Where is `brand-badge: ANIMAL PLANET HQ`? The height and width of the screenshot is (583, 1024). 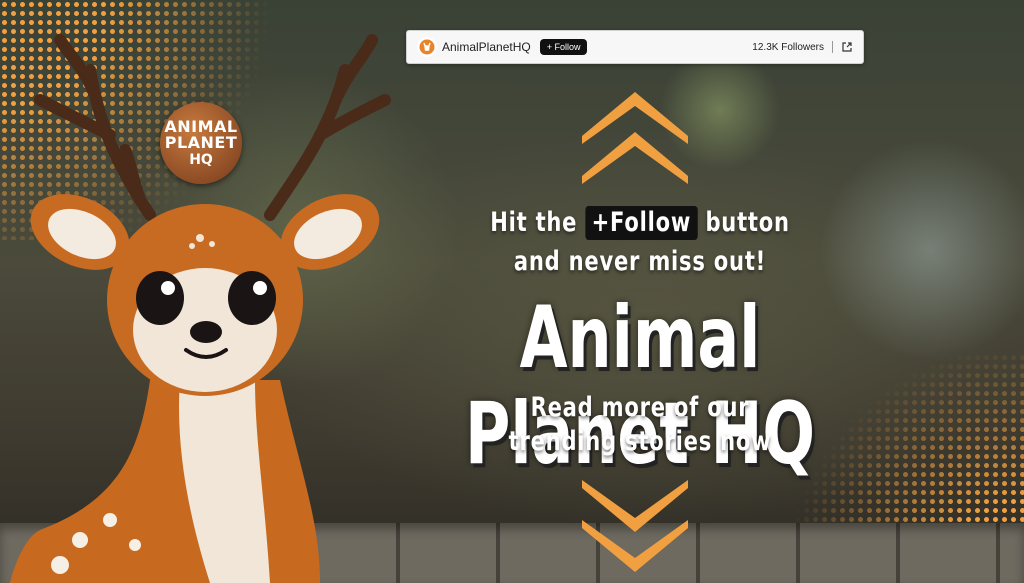
brand-badge: ANIMAL PLANET HQ is located at coordinates (201, 143).